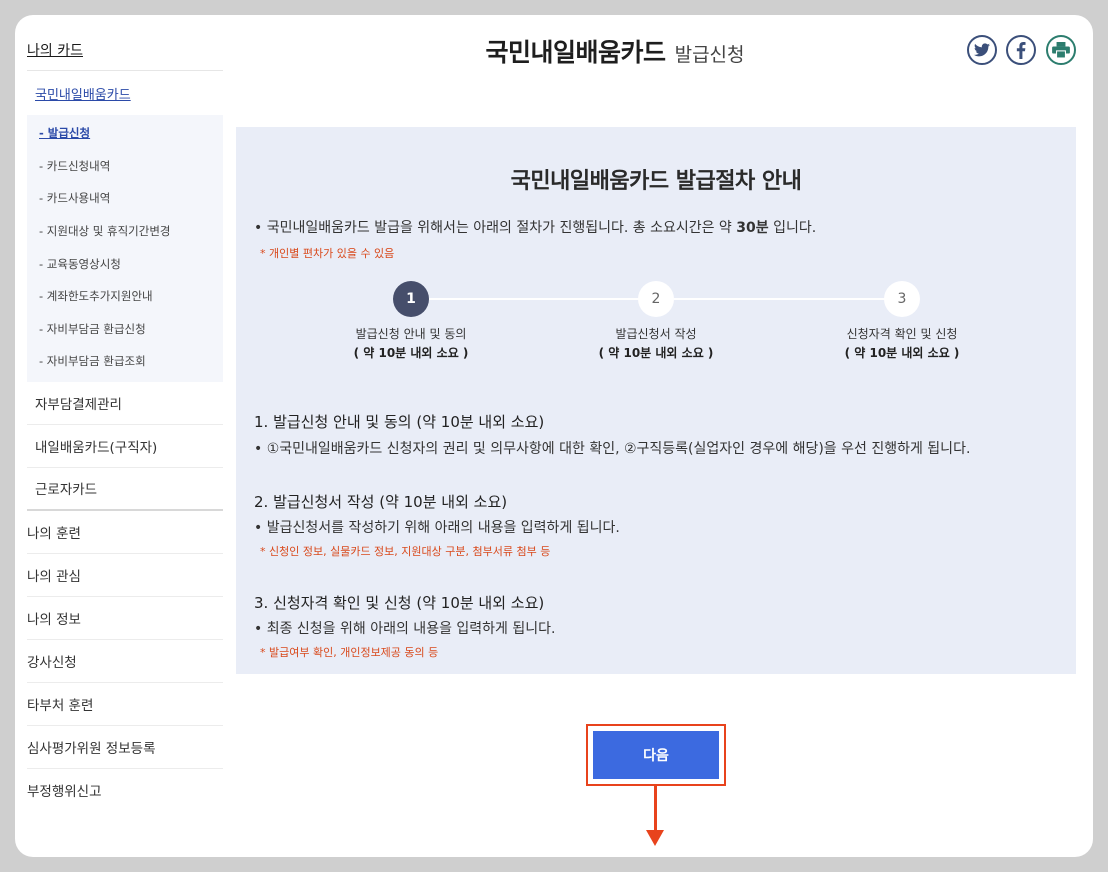 This screenshot has width=1108, height=872. Describe the element at coordinates (125, 532) in the screenshot. I see `sidebar-item-my-training: 나의 훈련` at that location.